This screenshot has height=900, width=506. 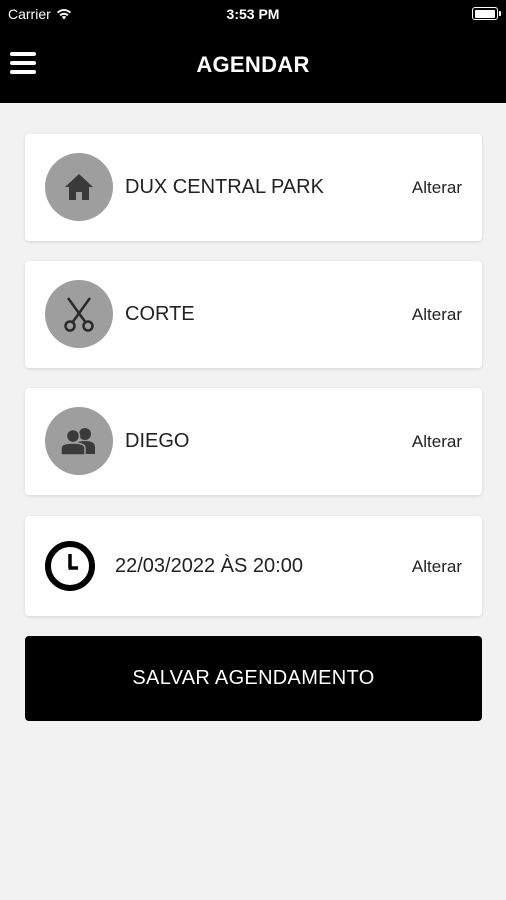 I want to click on change-service-link: Alterar, so click(x=437, y=315).